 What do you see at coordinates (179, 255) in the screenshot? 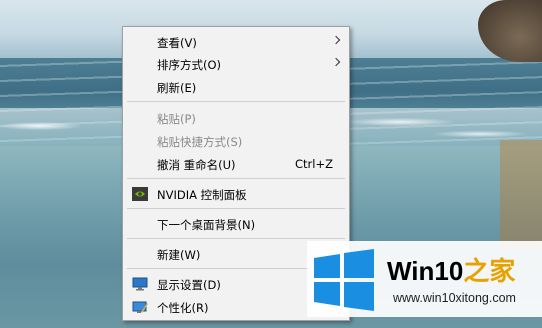
I see `menu-item-label: 新建(W)` at bounding box center [179, 255].